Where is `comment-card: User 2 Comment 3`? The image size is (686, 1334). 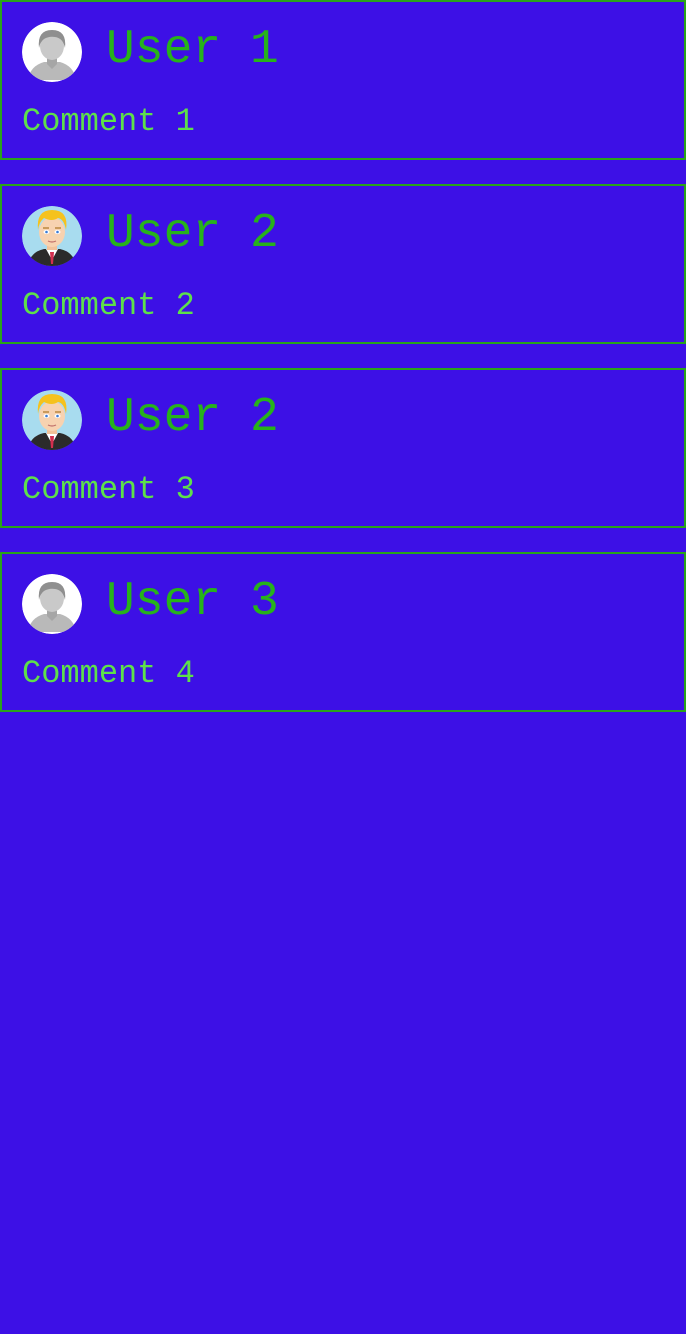 comment-card: User 2 Comment 3 is located at coordinates (343, 448).